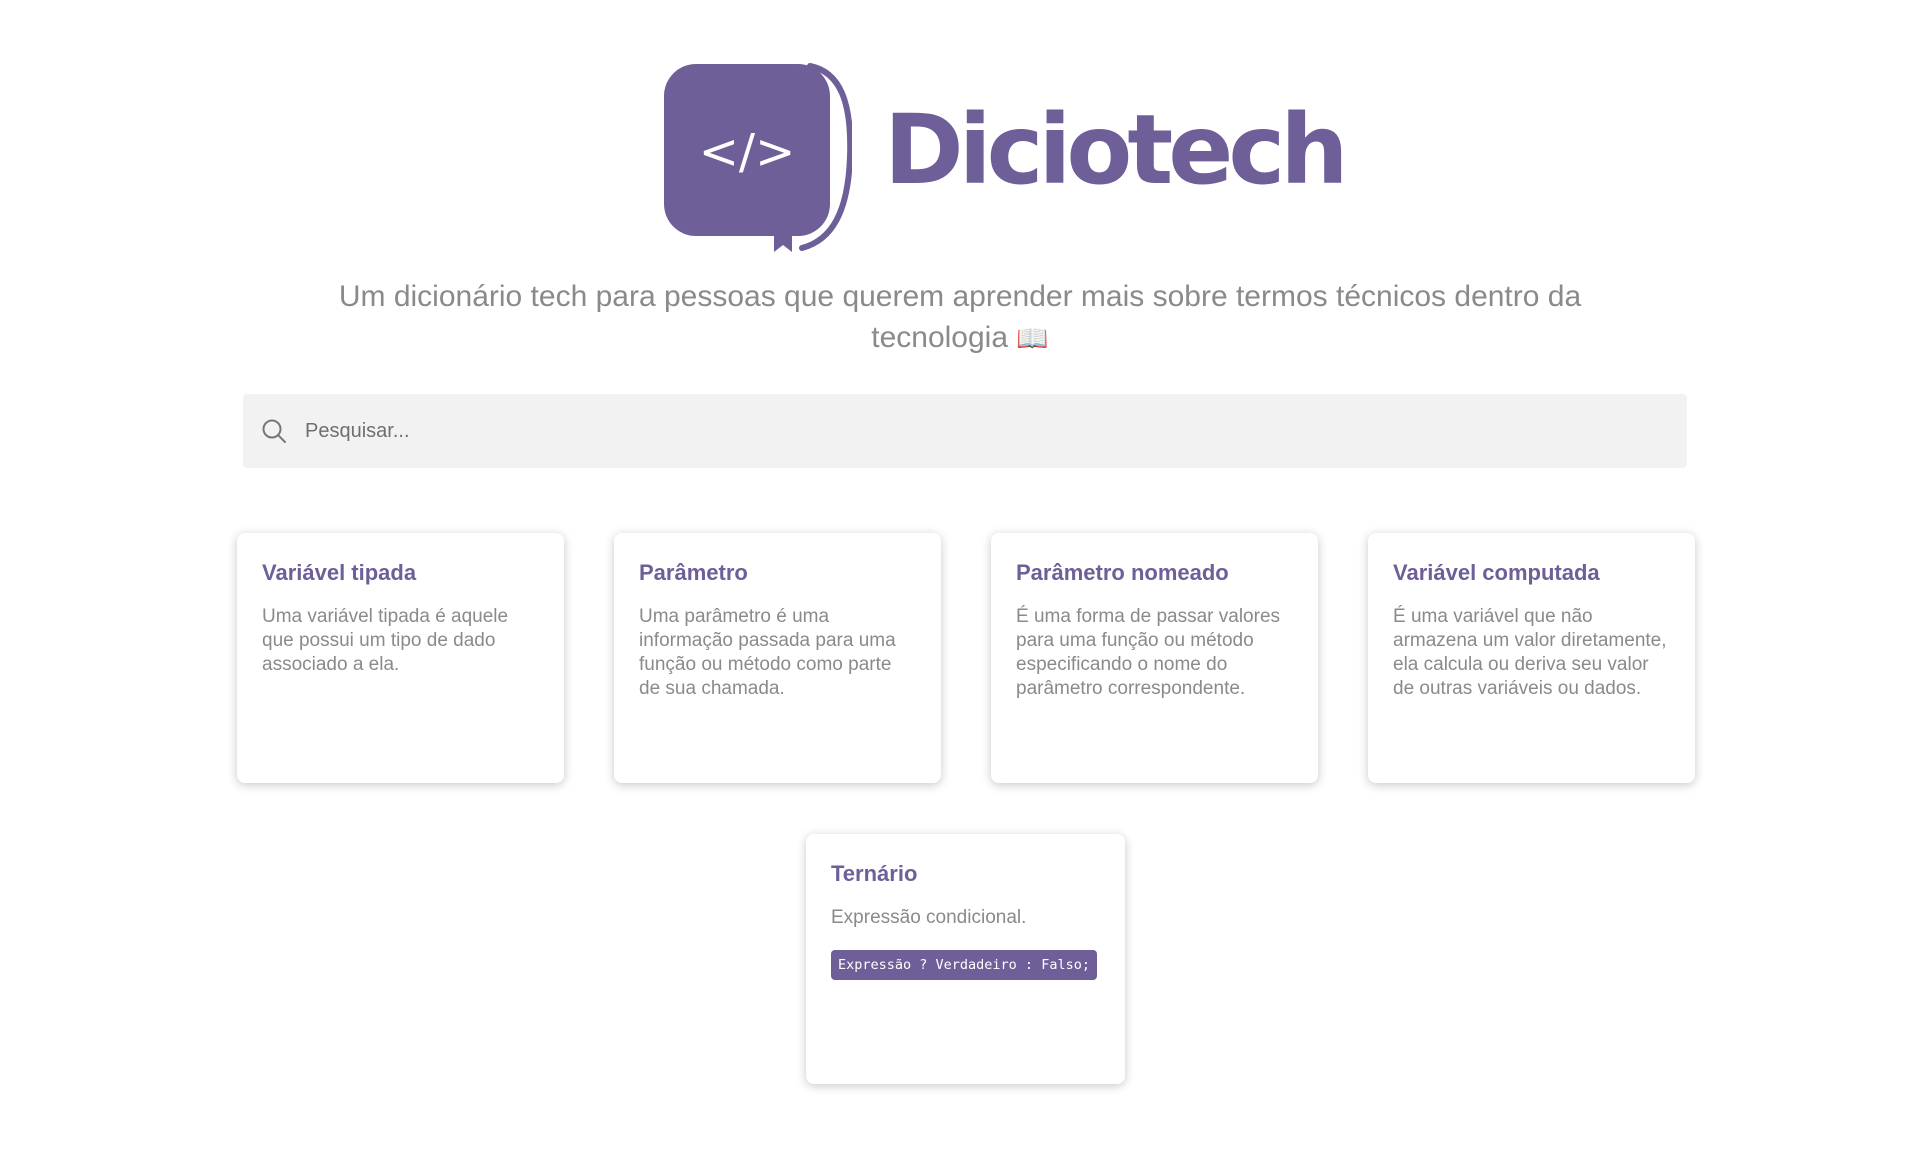  I want to click on site-logo: </> Diciotech, so click(1005, 157).